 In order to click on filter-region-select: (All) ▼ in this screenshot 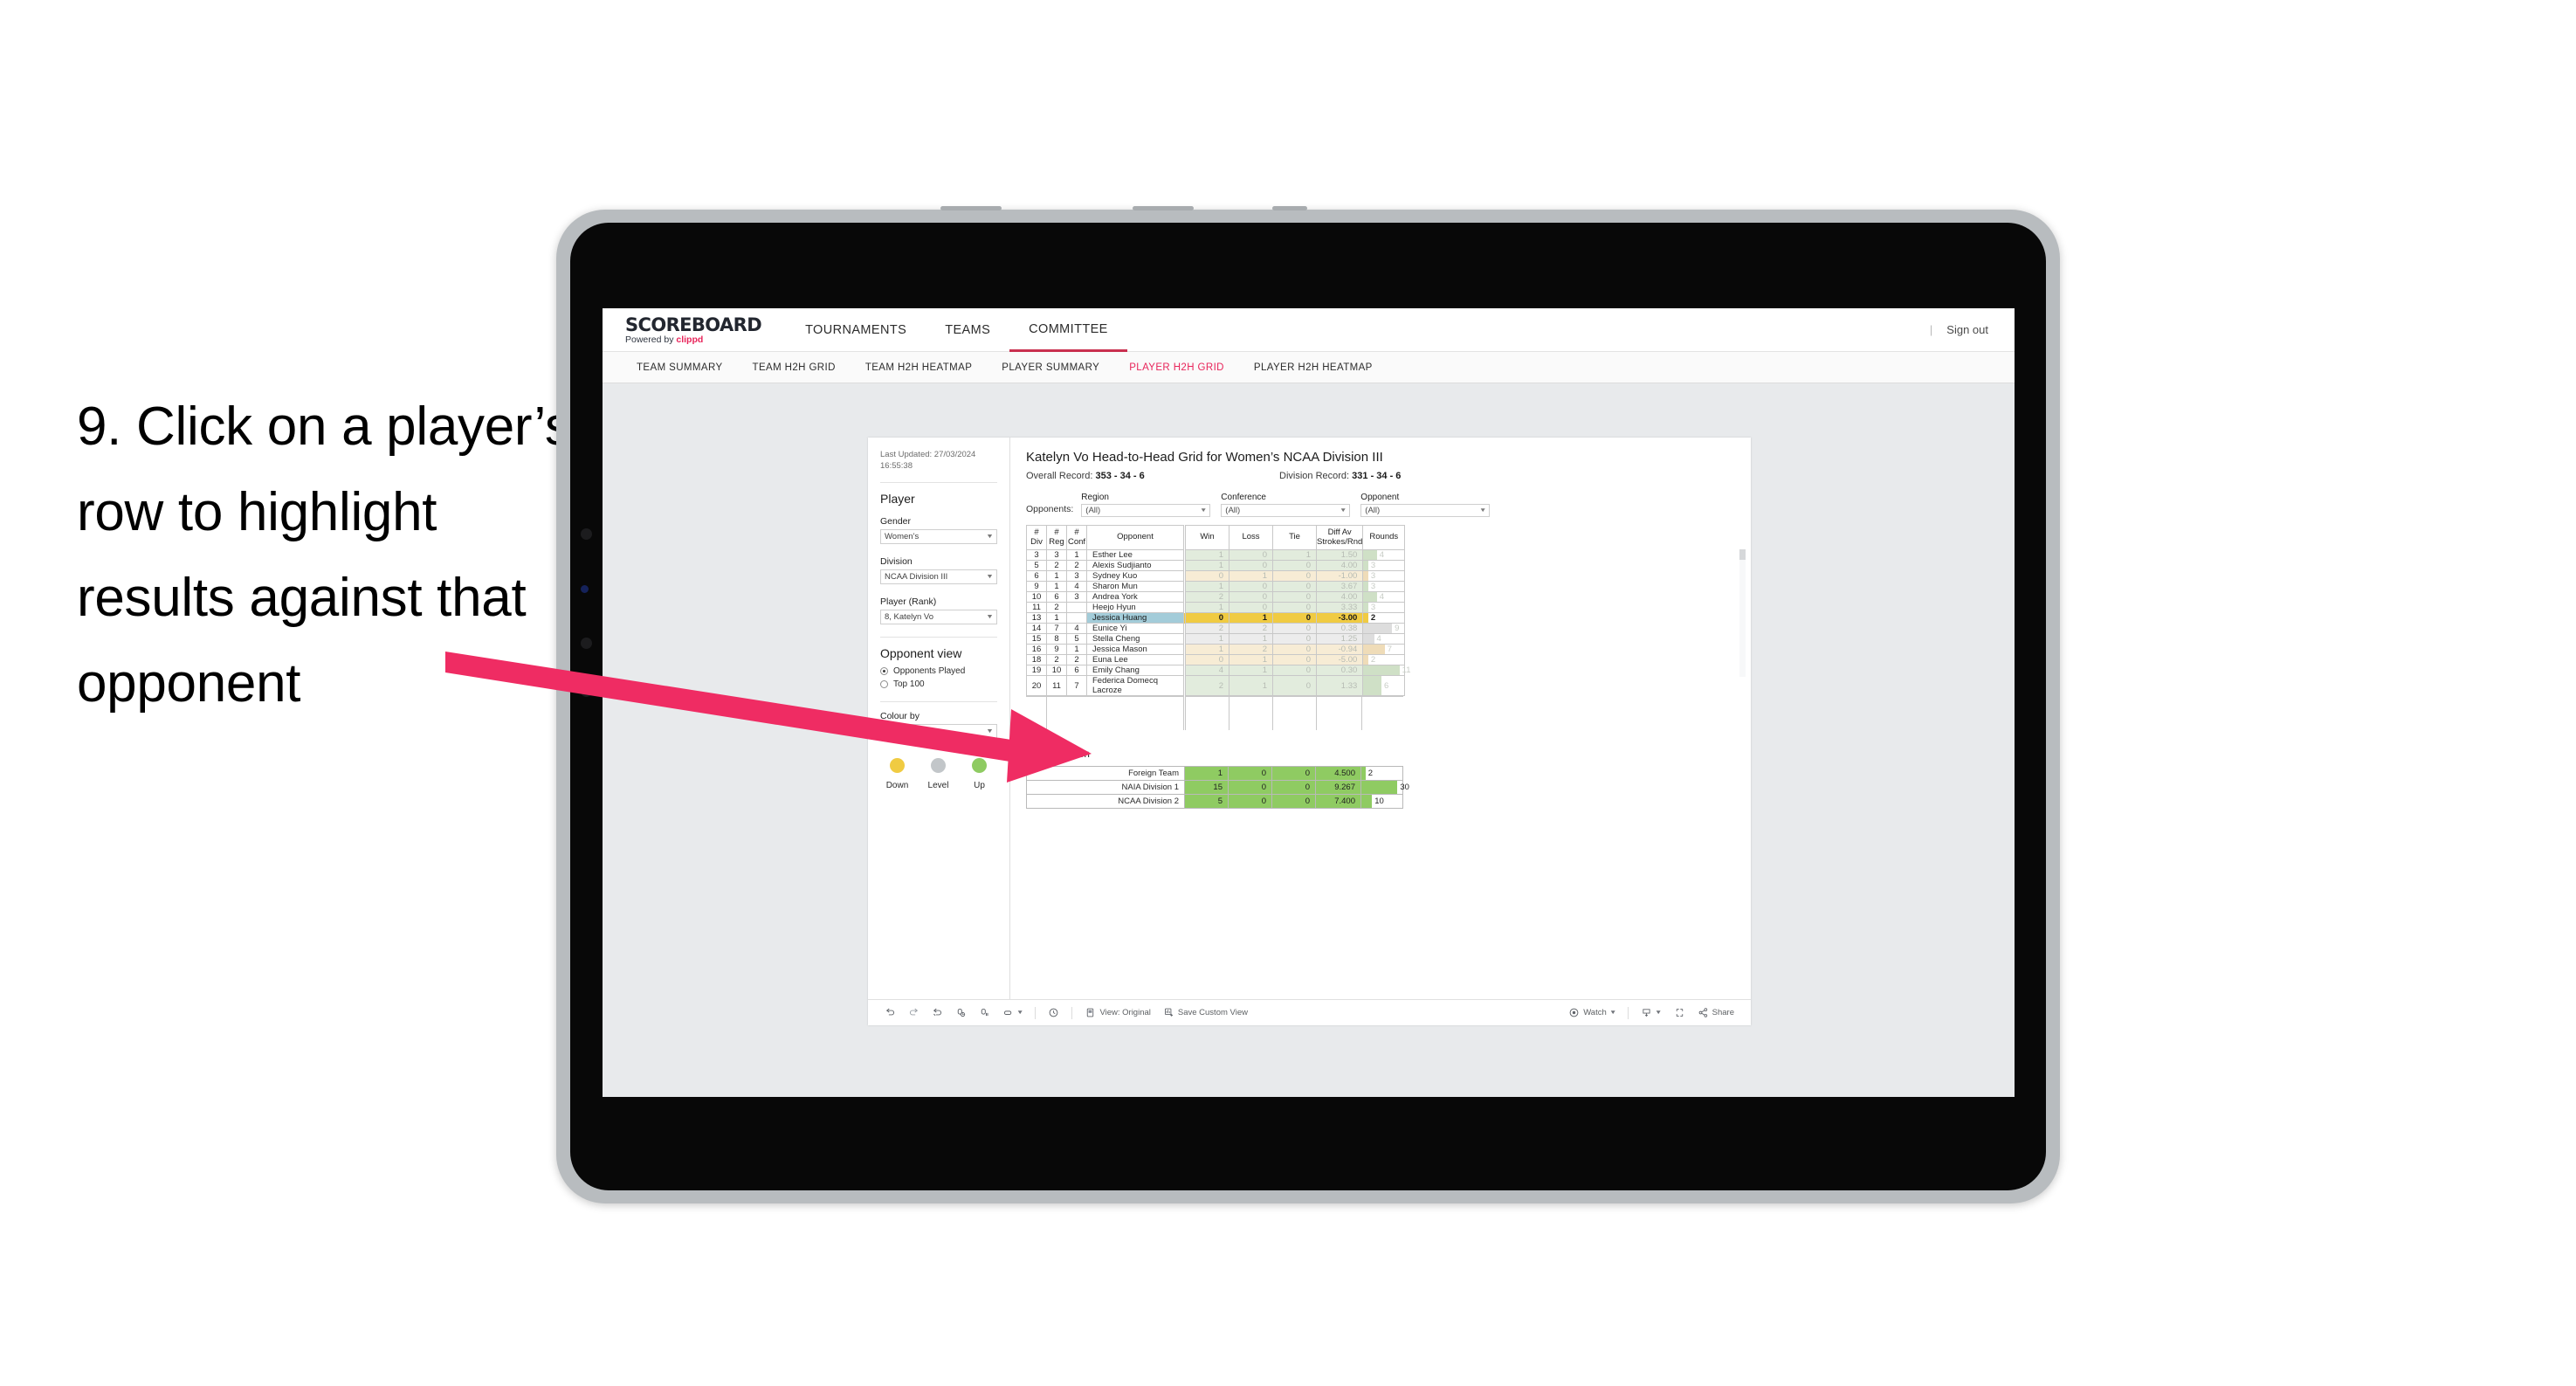, I will do `click(1146, 510)`.